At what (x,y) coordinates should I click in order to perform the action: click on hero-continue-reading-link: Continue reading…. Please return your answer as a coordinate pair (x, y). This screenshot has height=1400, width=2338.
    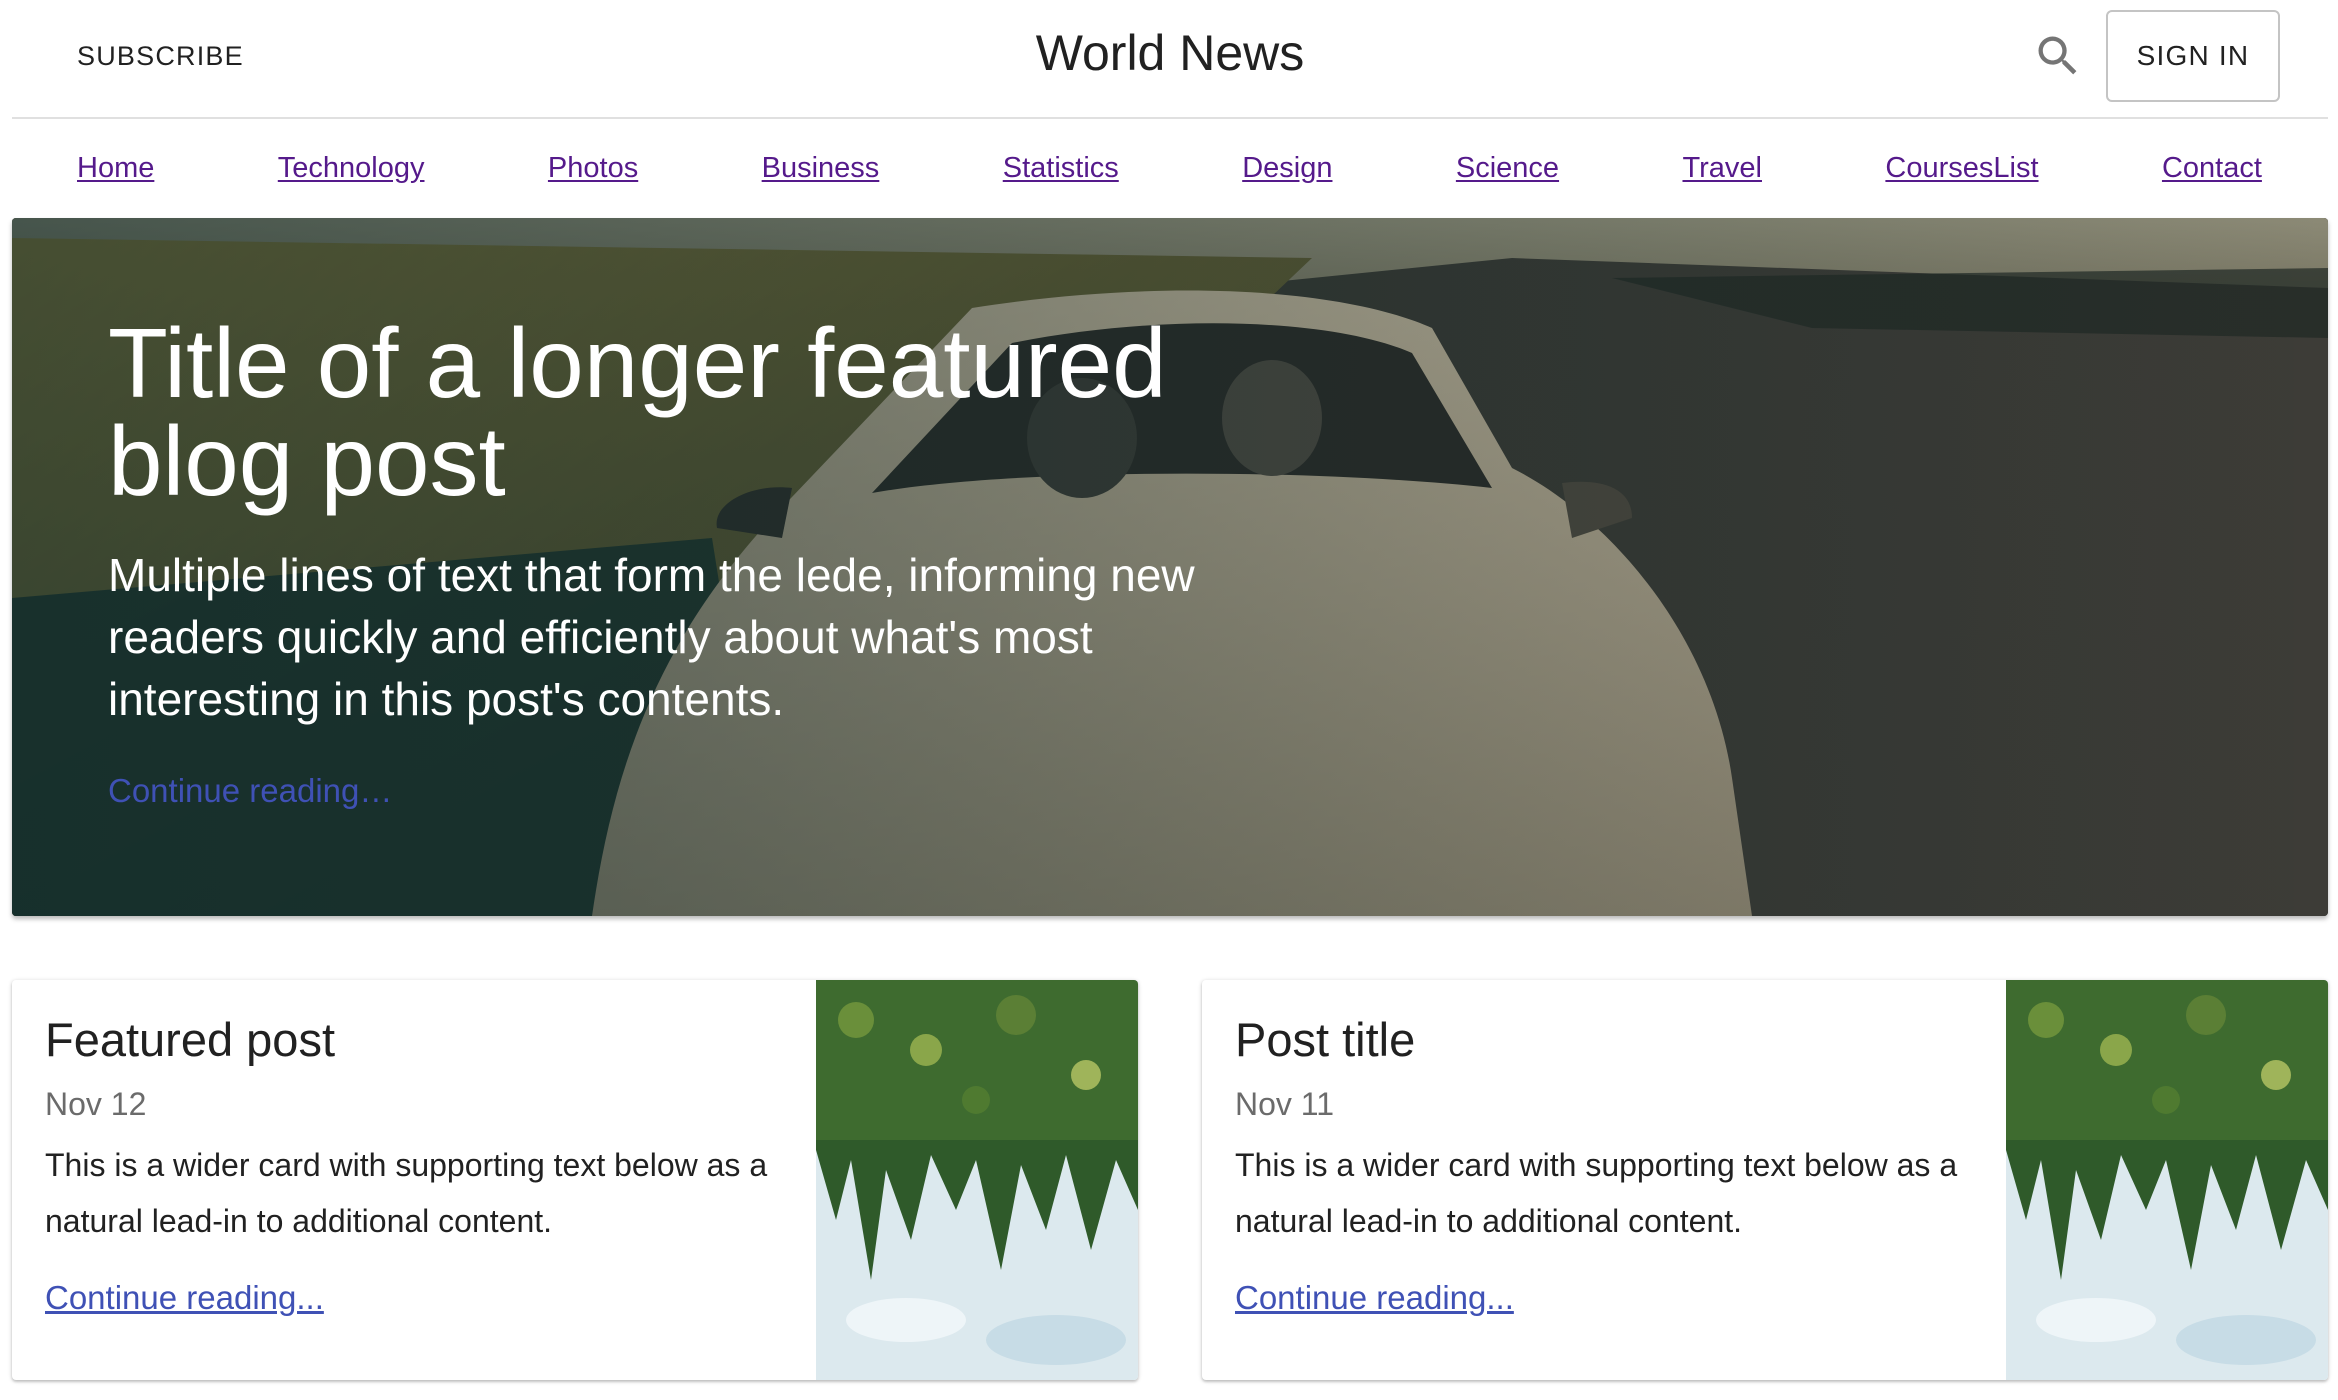
    Looking at the image, I should click on (250, 791).